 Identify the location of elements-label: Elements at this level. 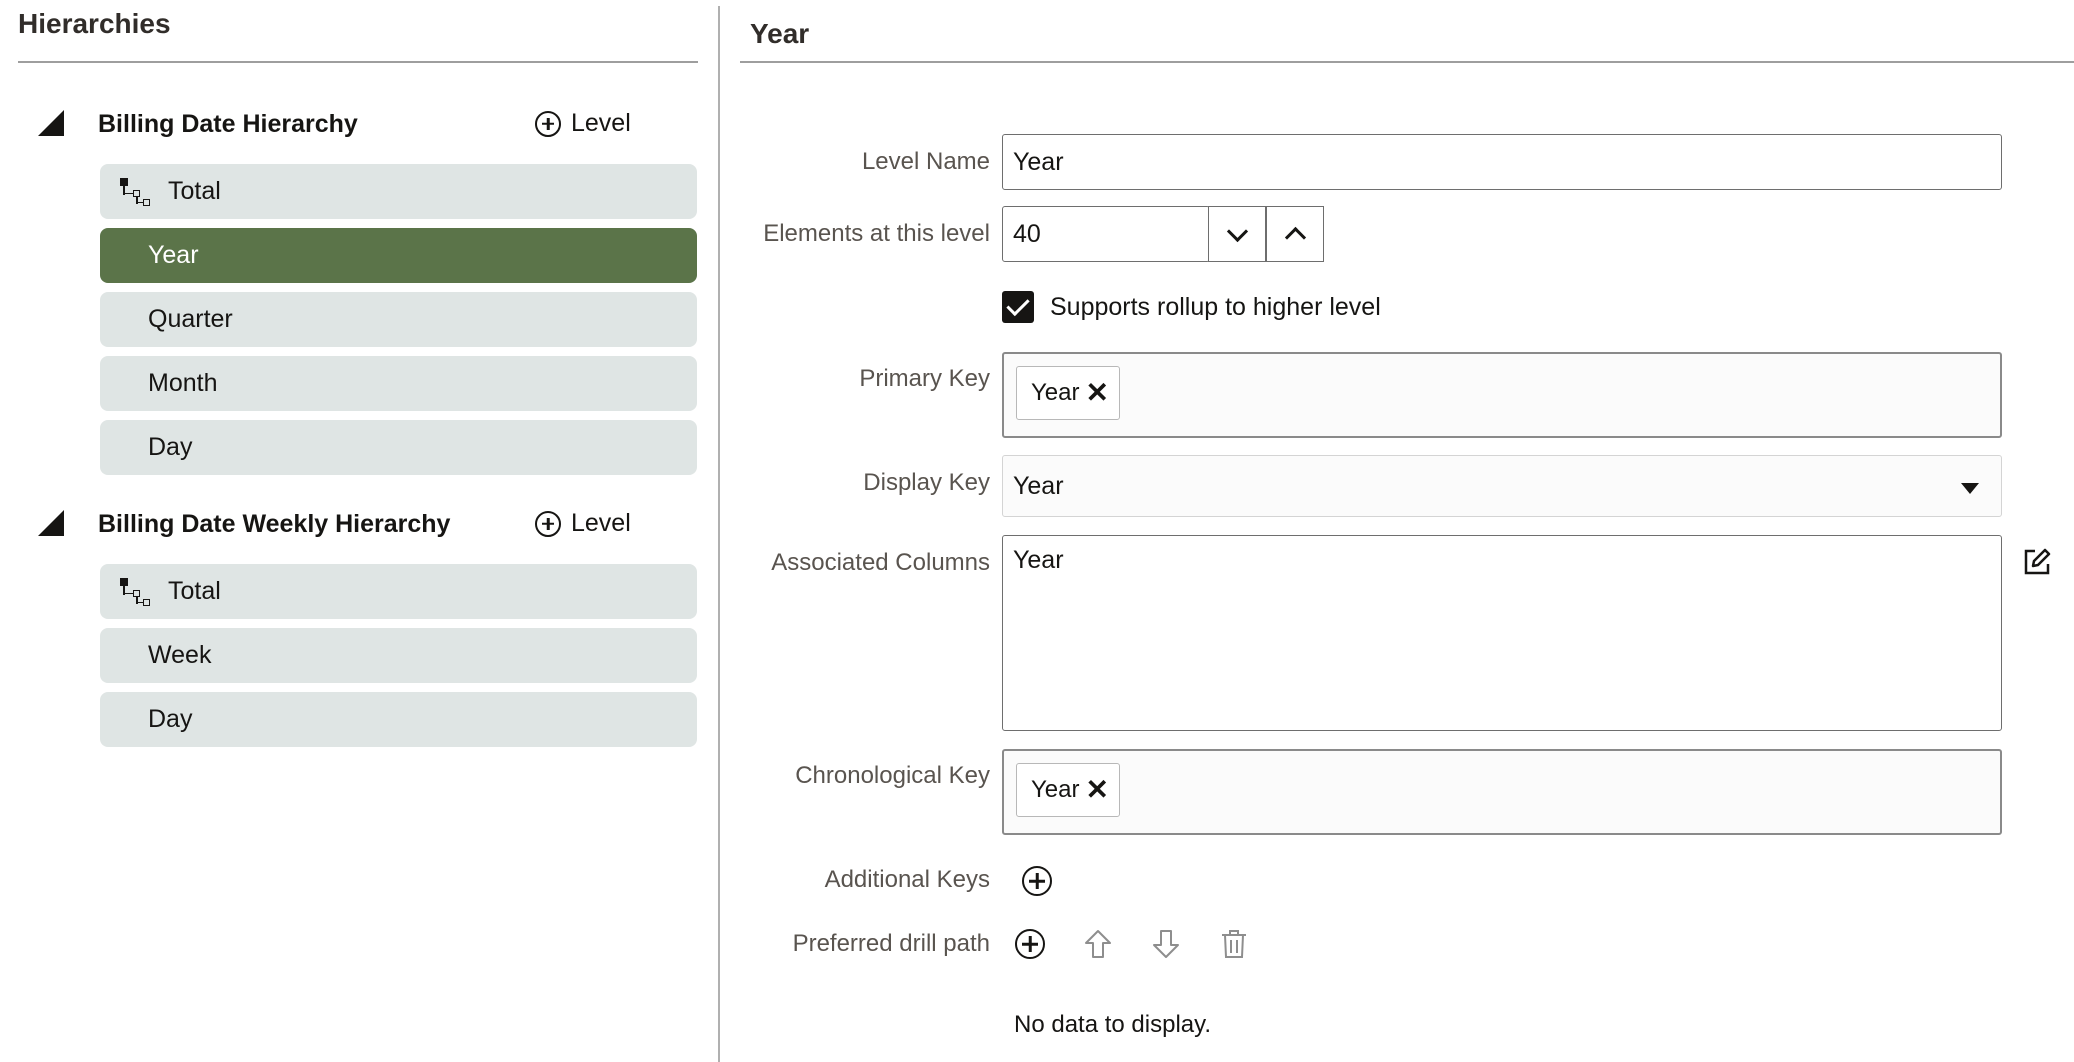
(876, 233).